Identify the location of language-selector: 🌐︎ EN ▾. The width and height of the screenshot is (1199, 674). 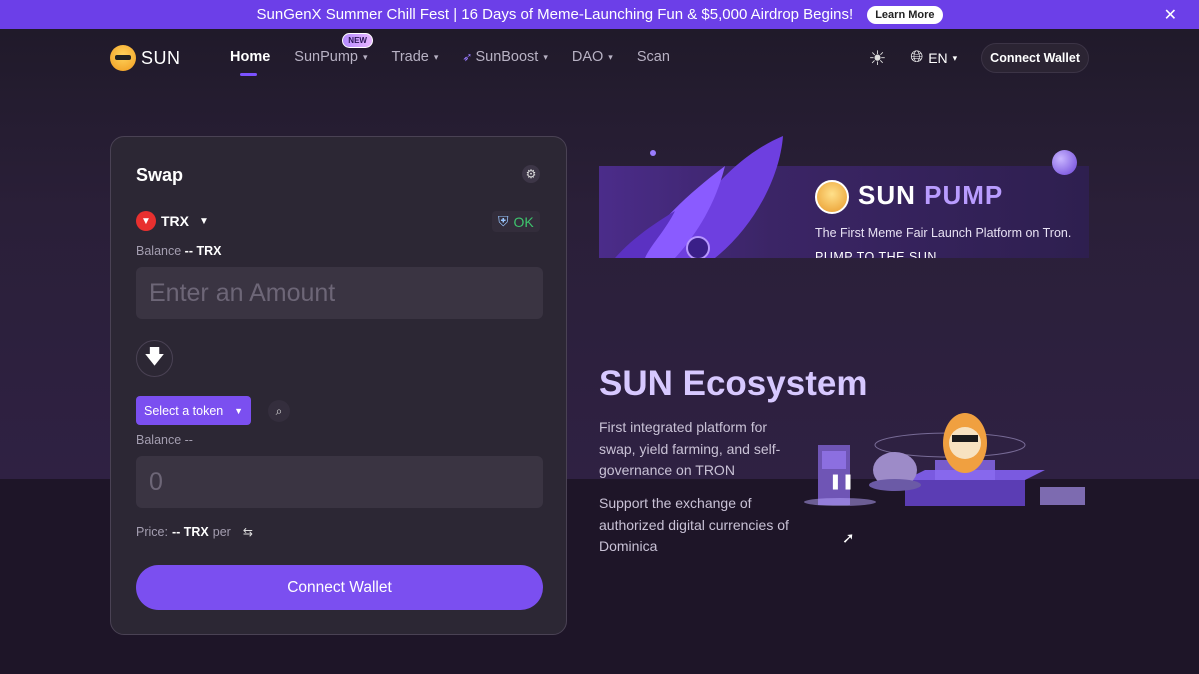
(933, 58).